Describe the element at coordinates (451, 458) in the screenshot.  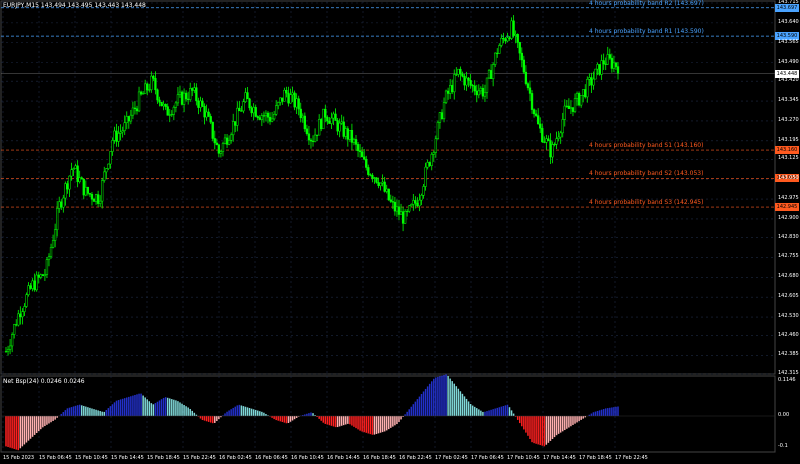
I see `x-tick-label: 17 Feb 02:45` at that location.